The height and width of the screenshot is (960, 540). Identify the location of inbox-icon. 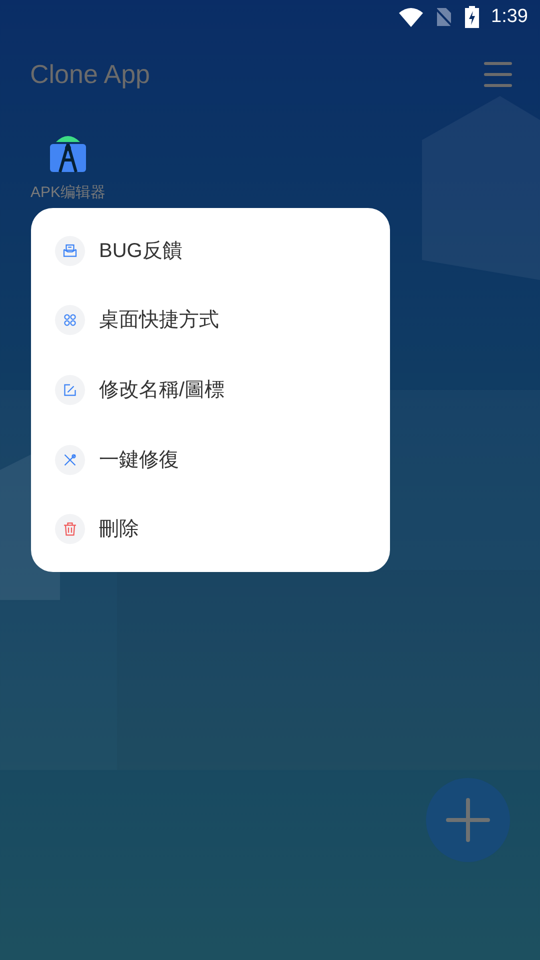
(70, 251).